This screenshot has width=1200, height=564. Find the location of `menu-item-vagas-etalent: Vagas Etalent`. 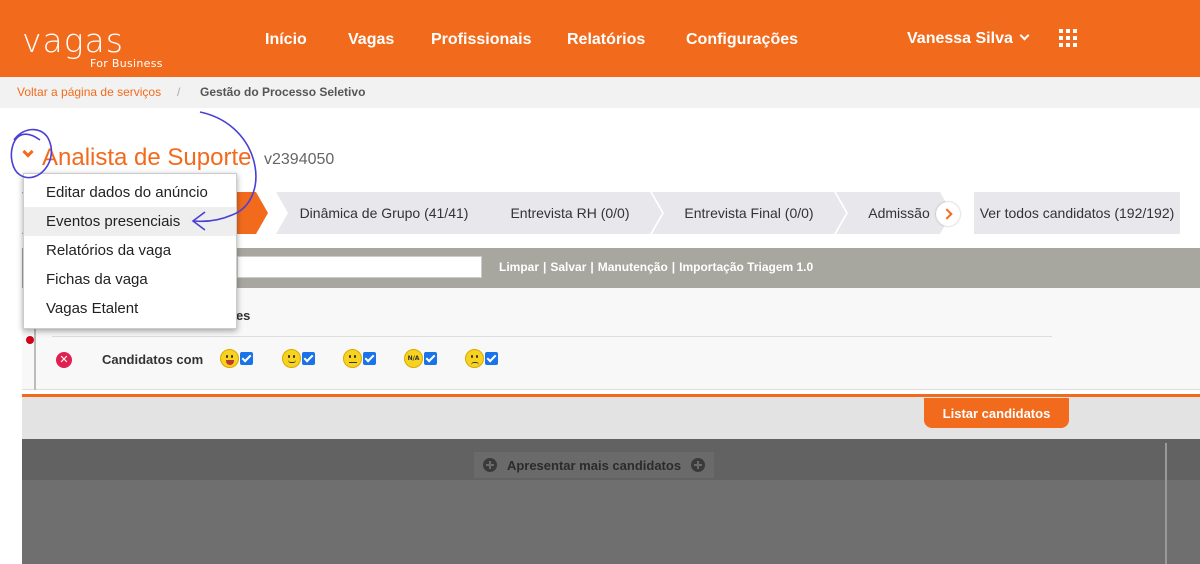

menu-item-vagas-etalent: Vagas Etalent is located at coordinates (130, 308).